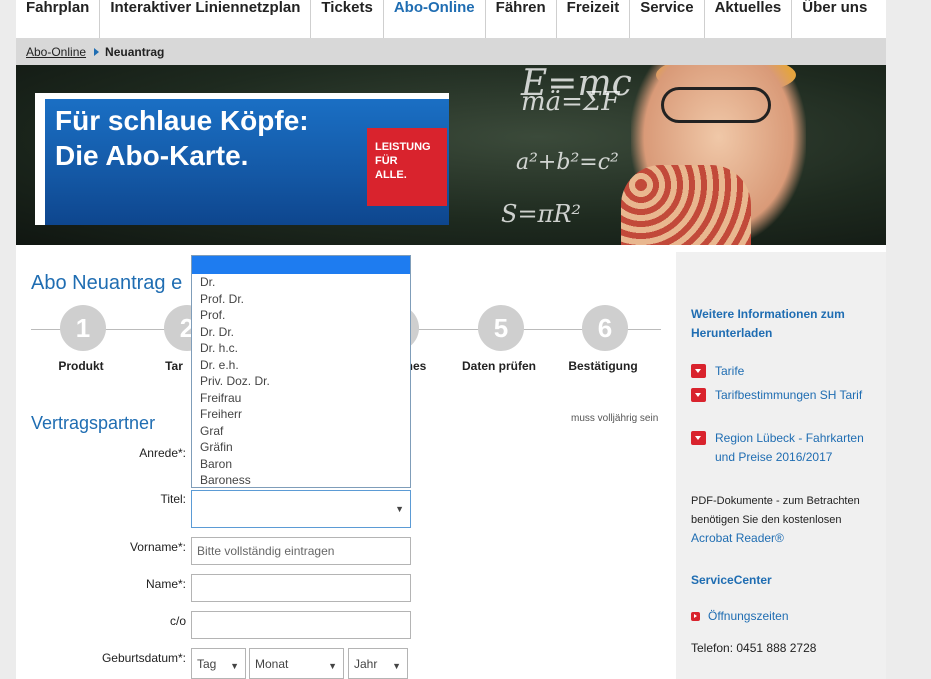 The image size is (931, 679). What do you see at coordinates (296, 663) in the screenshot?
I see `monat-select: Monat ▼` at bounding box center [296, 663].